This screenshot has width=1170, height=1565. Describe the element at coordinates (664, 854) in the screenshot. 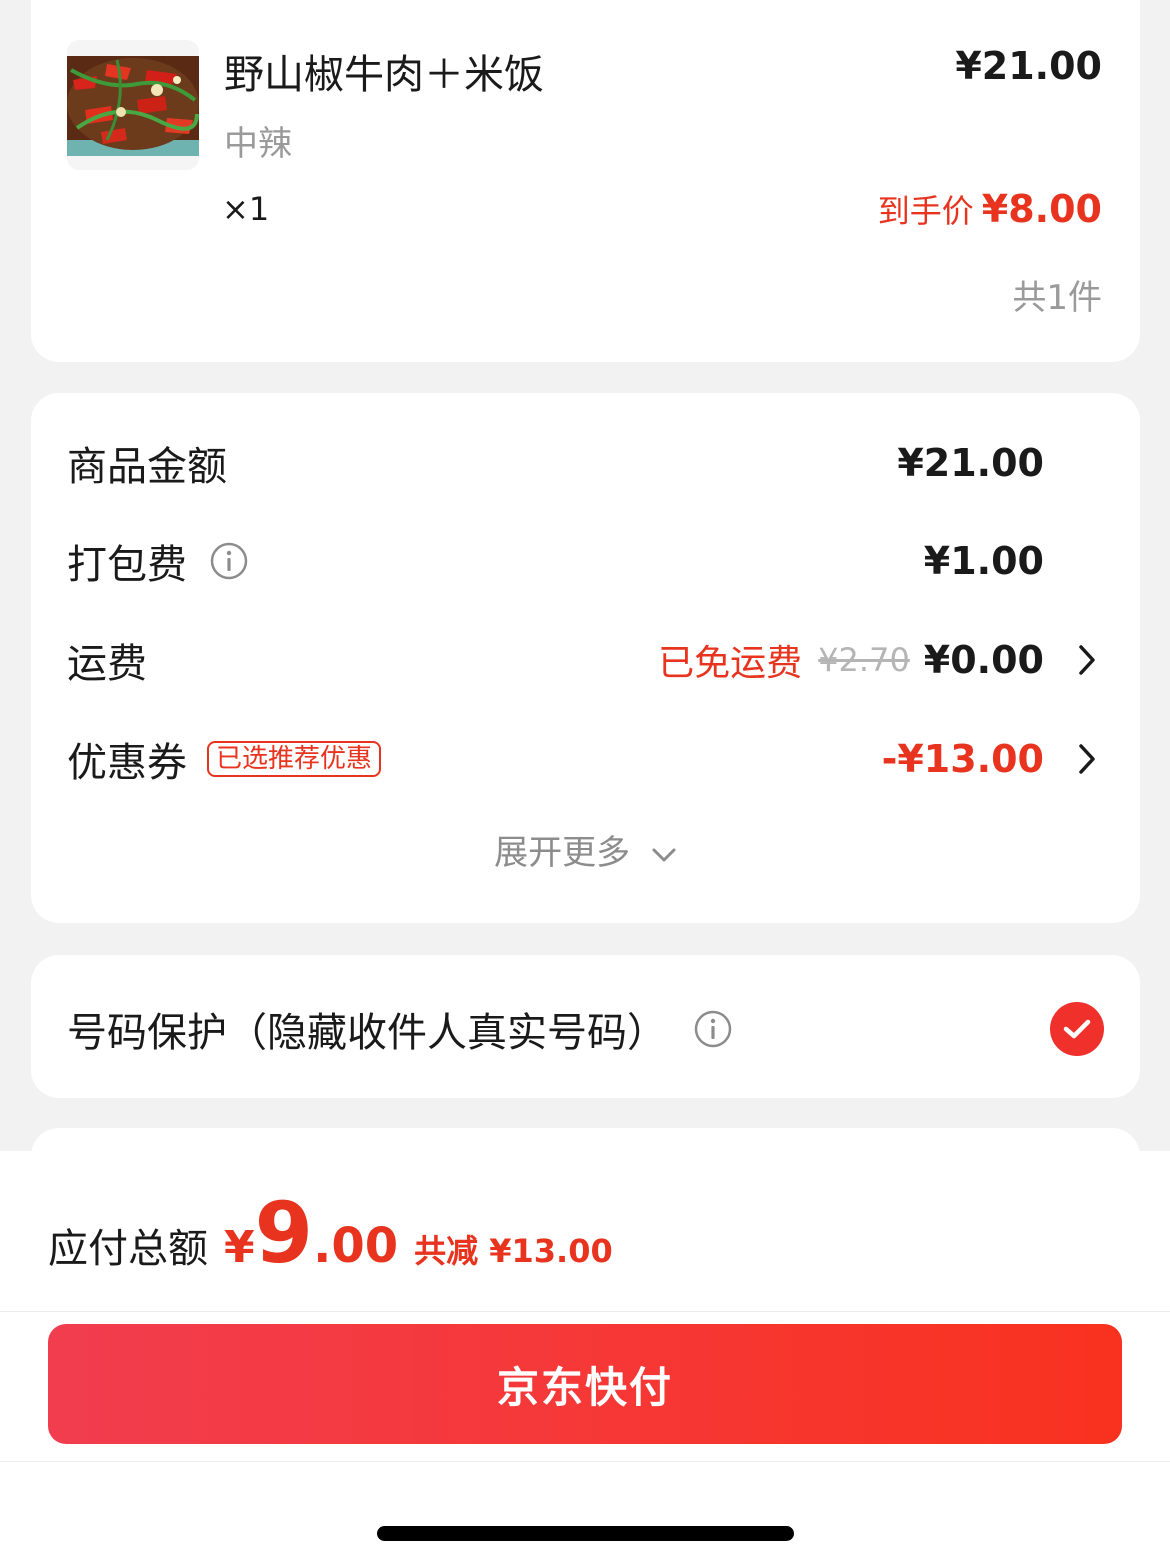

I see `chevron-down-icon` at that location.